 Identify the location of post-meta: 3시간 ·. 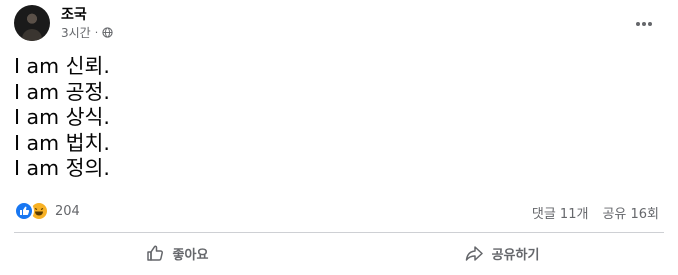
(87, 32).